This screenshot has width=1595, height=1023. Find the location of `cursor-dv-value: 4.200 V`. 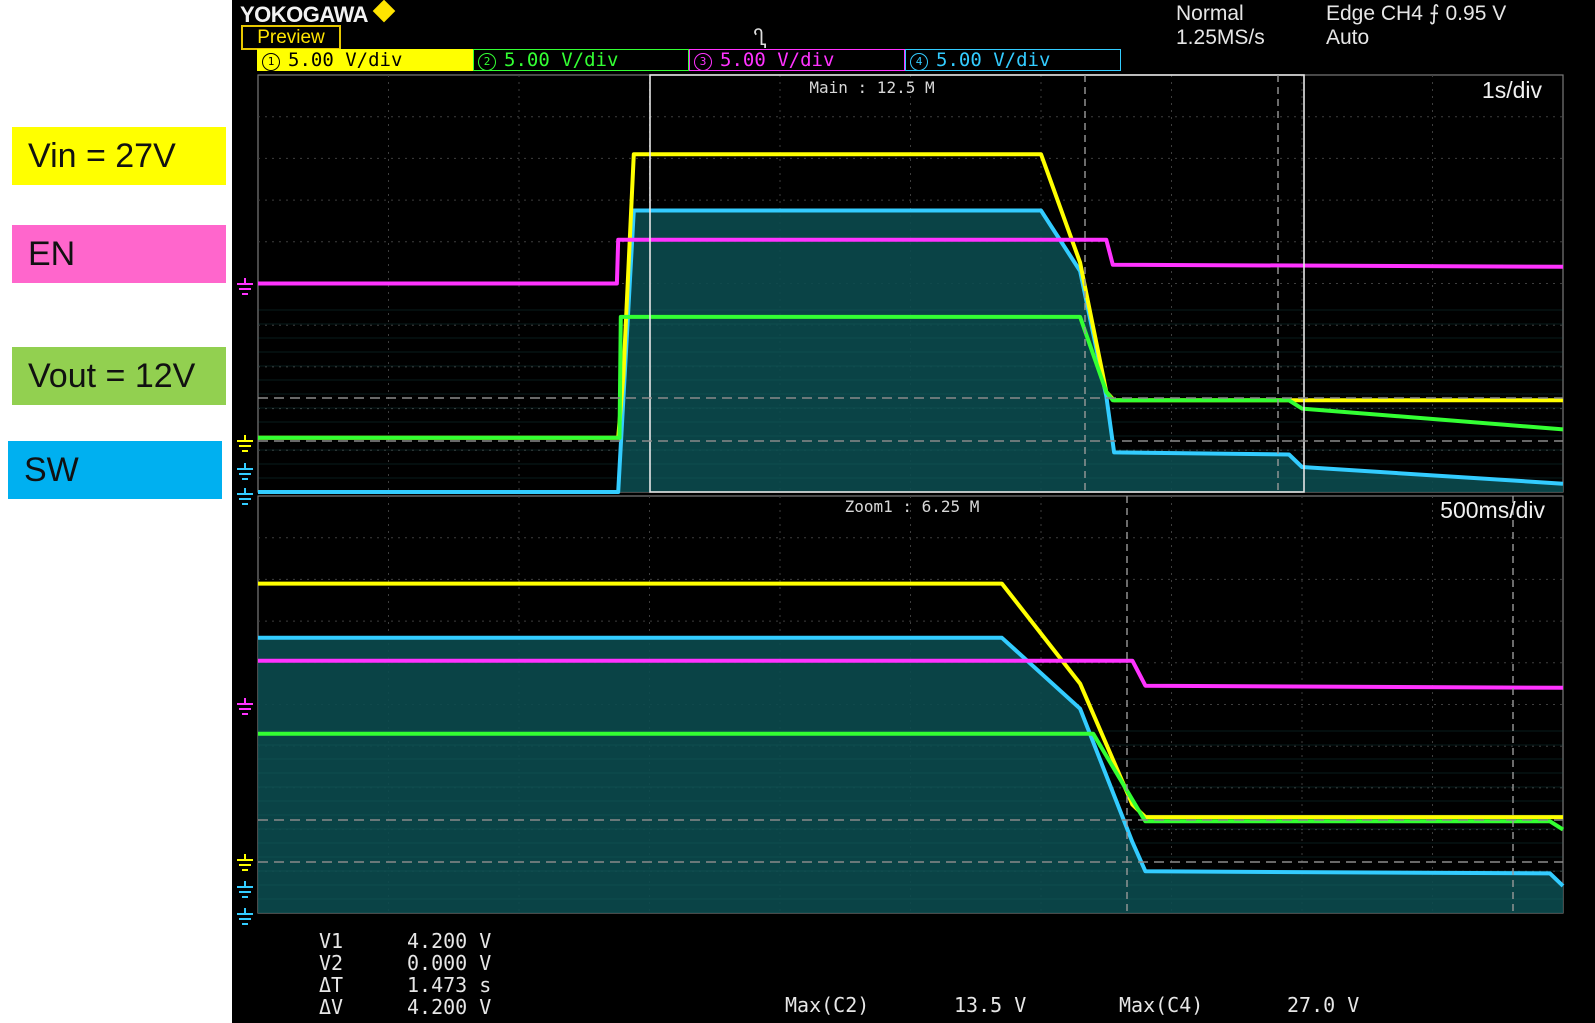

cursor-dv-value: 4.200 V is located at coordinates (449, 1007).